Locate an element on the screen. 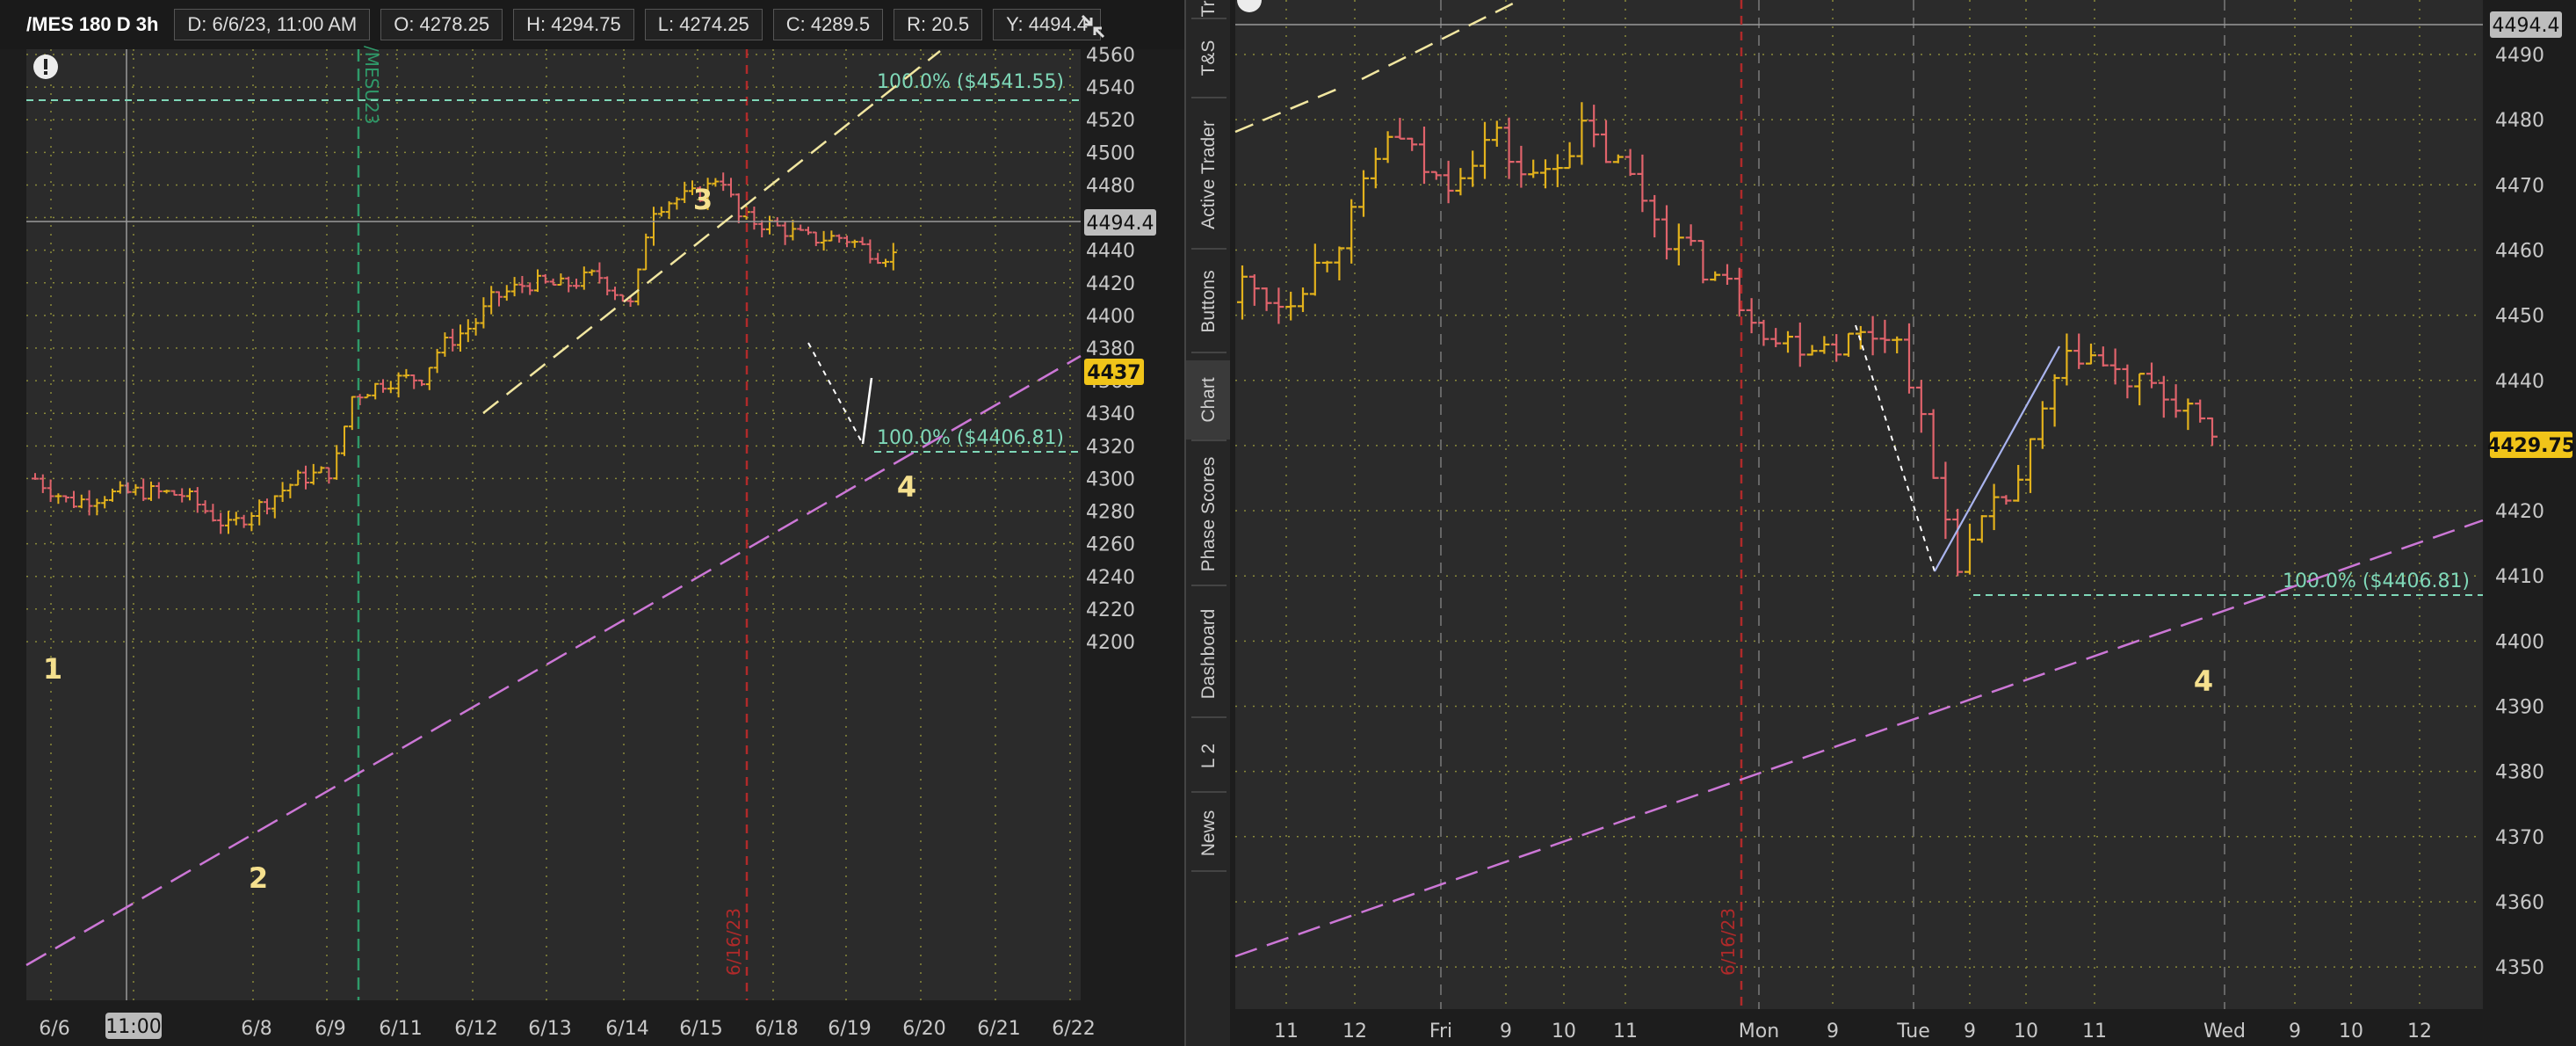 This screenshot has width=2576, height=1046. left-price-tick: 4400 is located at coordinates (1110, 317).